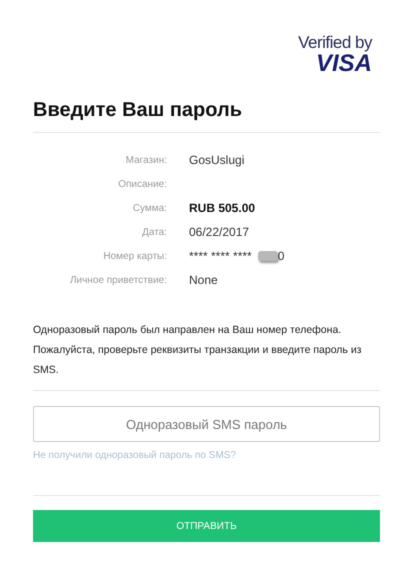 This screenshot has height=576, width=413. Describe the element at coordinates (222, 208) in the screenshot. I see `detail-value: RUB 505.00` at that location.